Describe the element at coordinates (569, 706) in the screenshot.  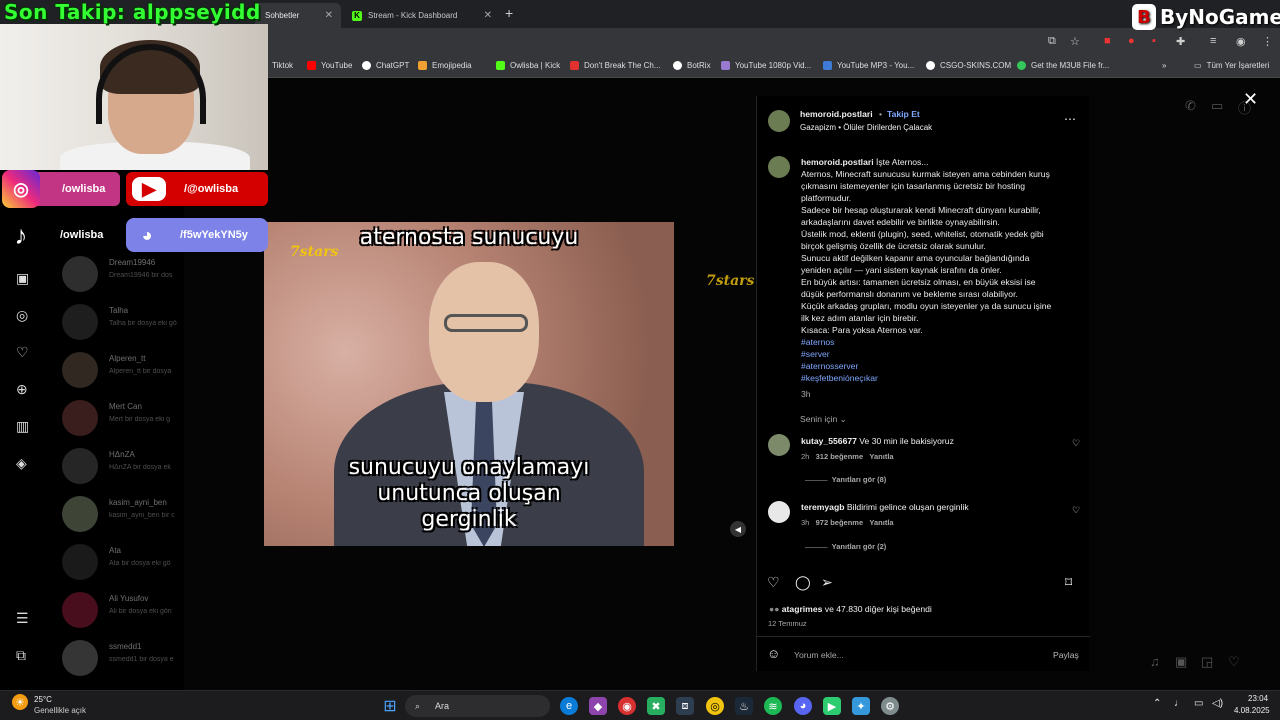
I see `edge-icon: e` at that location.